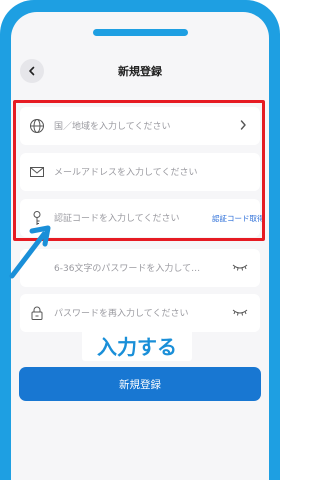  I want to click on arrow-icon, so click(30, 252).